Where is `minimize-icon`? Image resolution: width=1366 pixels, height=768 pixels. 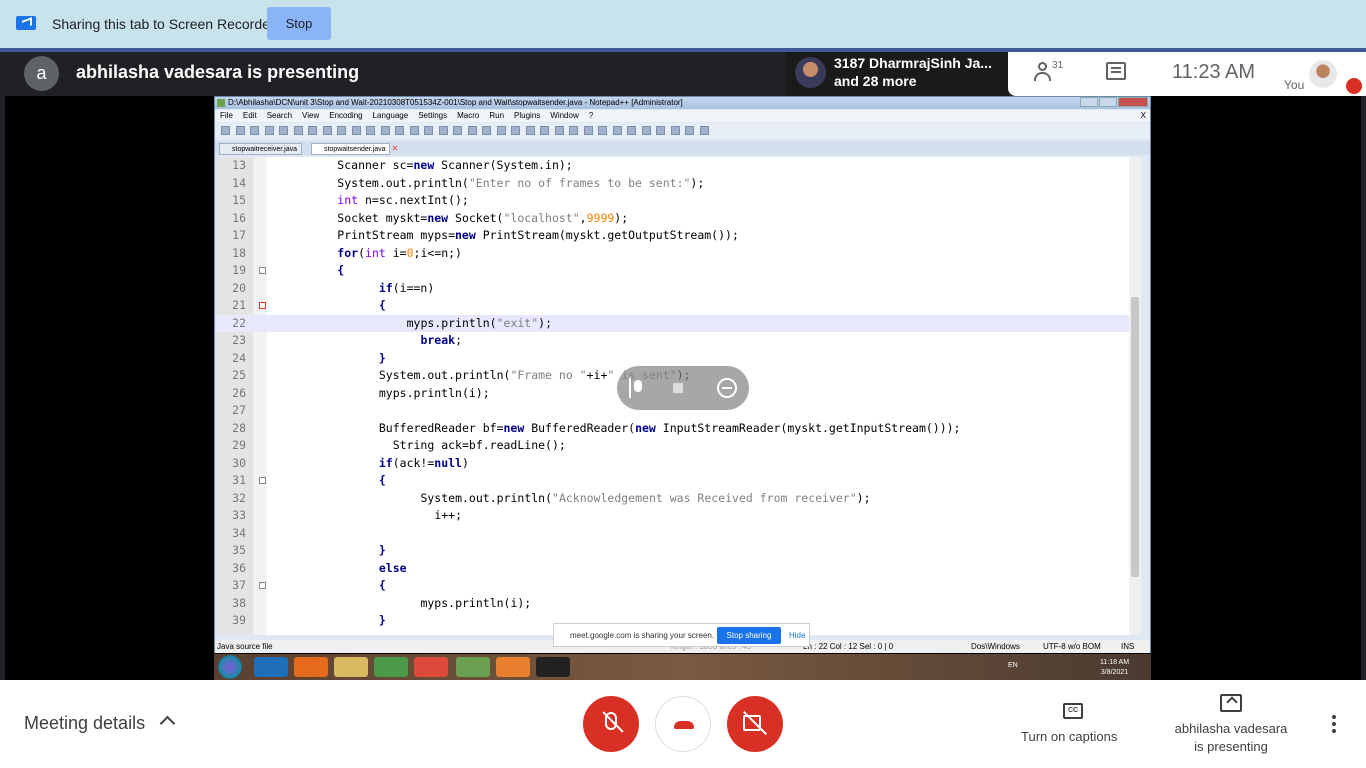
minimize-icon is located at coordinates (1089, 102).